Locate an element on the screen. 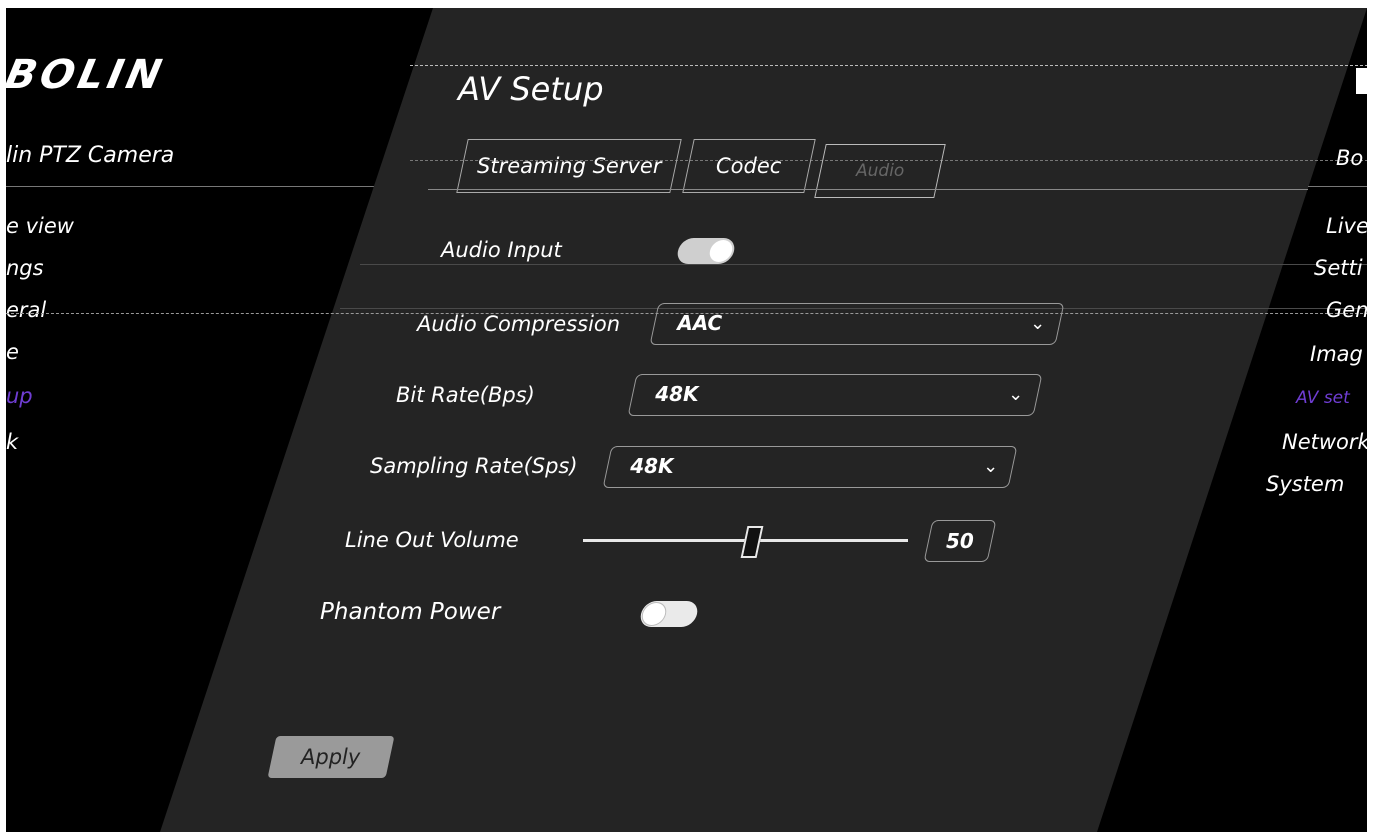 Image resolution: width=1379 pixels, height=832 pixels. bit-rate-label: Bit Rate(Bps) is located at coordinates (465, 395).